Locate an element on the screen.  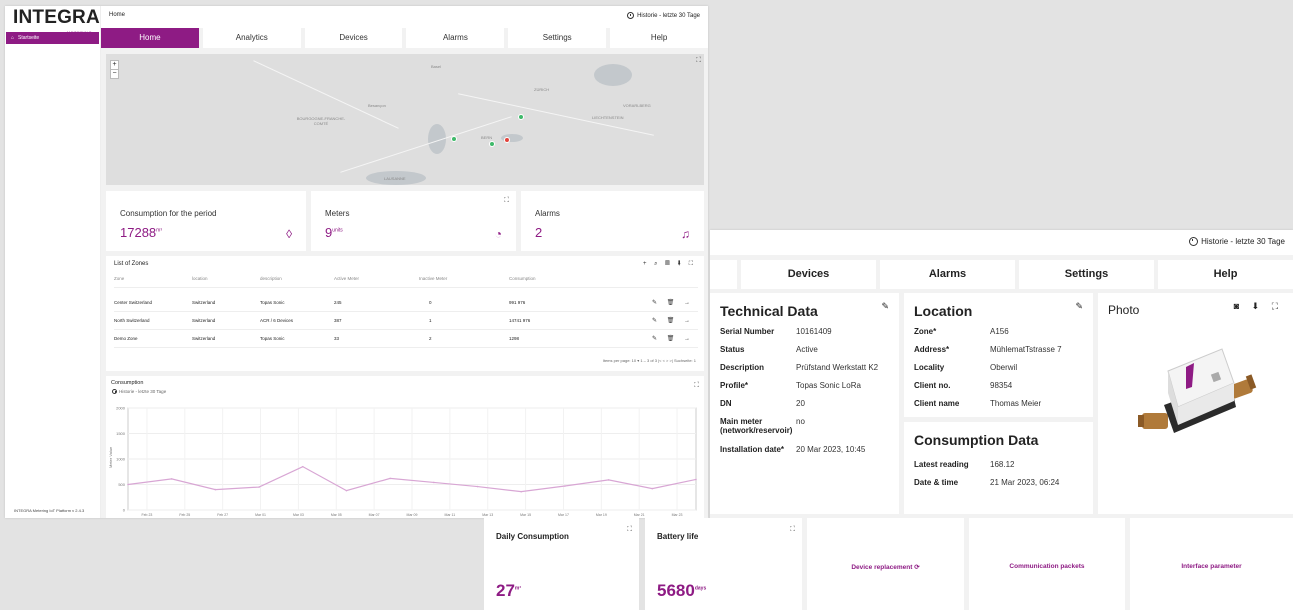
map-label: LIECHTENSTEIN is located at coordinates (608, 117).